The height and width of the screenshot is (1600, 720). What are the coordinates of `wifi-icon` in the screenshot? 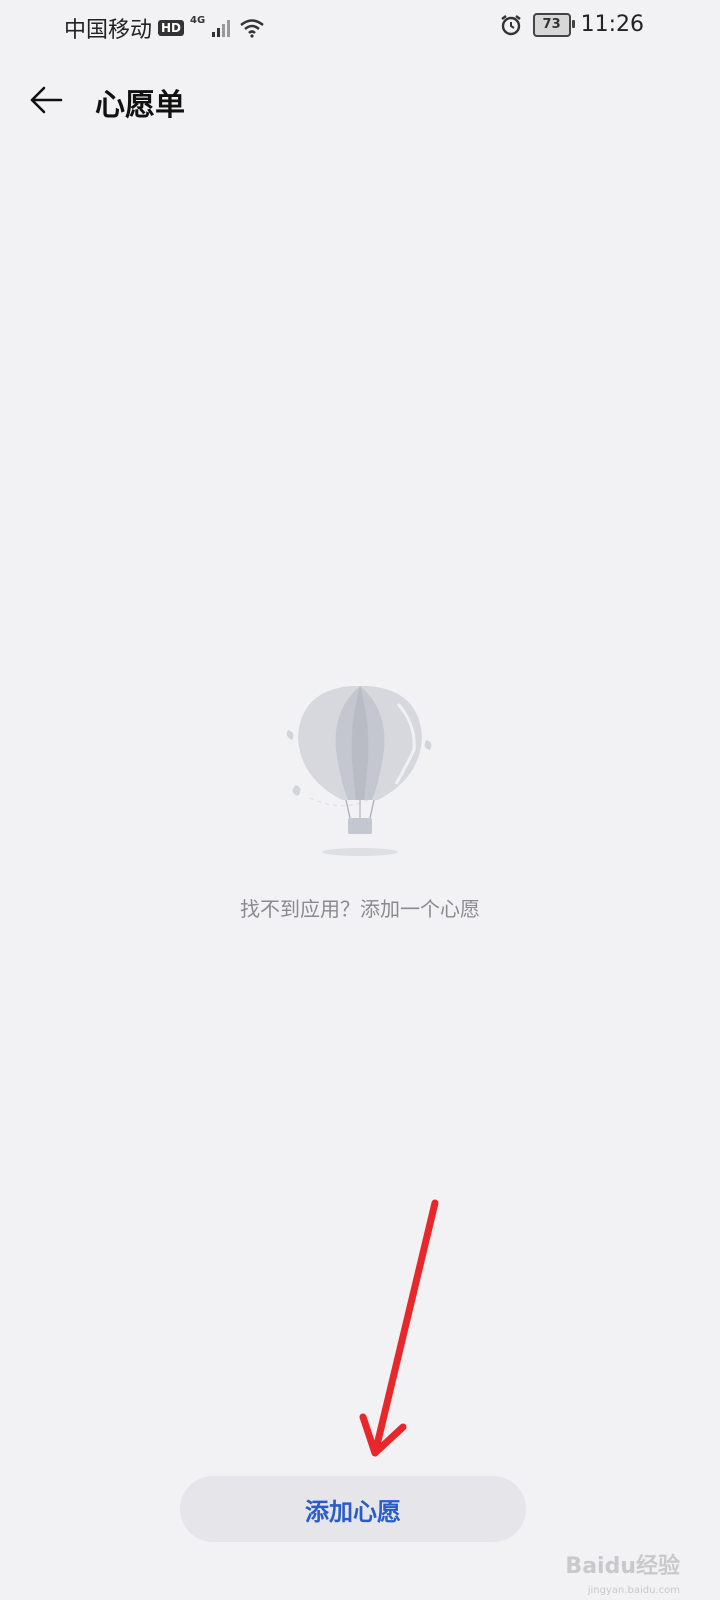 It's located at (252, 28).